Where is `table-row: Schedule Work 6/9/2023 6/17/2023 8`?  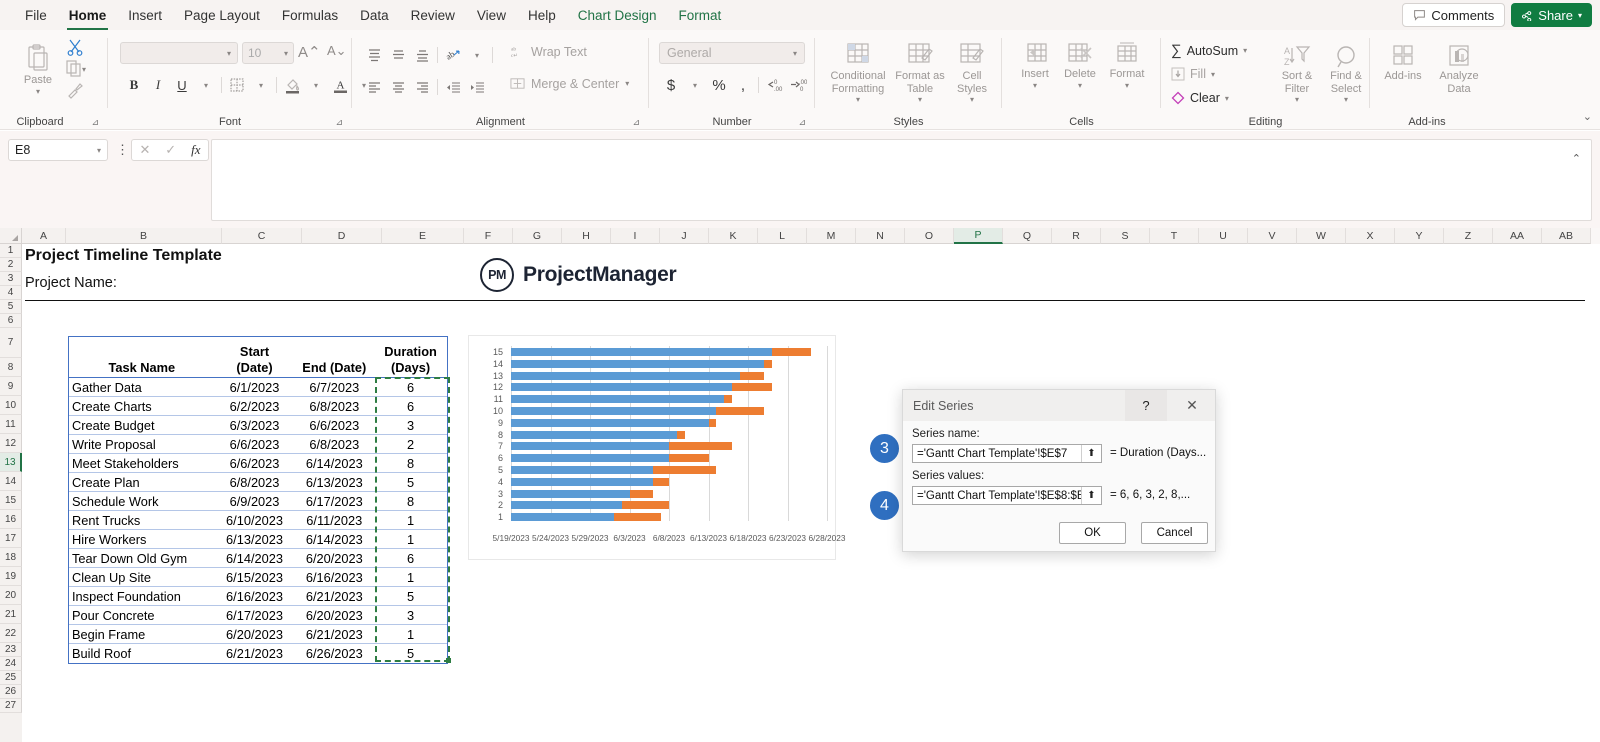 table-row: Schedule Work 6/9/2023 6/17/2023 8 is located at coordinates (258, 501).